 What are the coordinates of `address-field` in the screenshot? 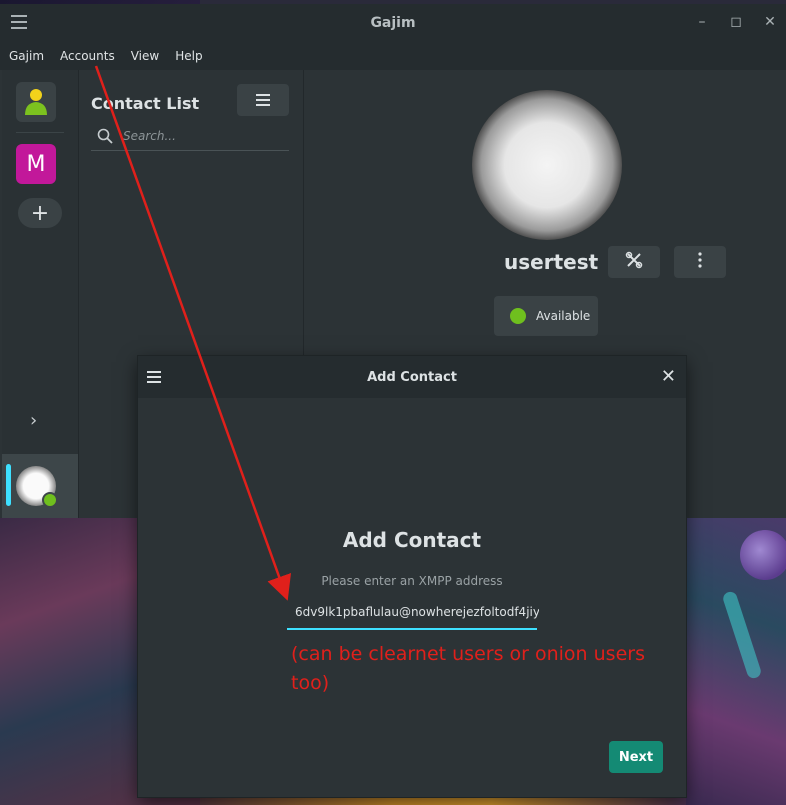 It's located at (413, 615).